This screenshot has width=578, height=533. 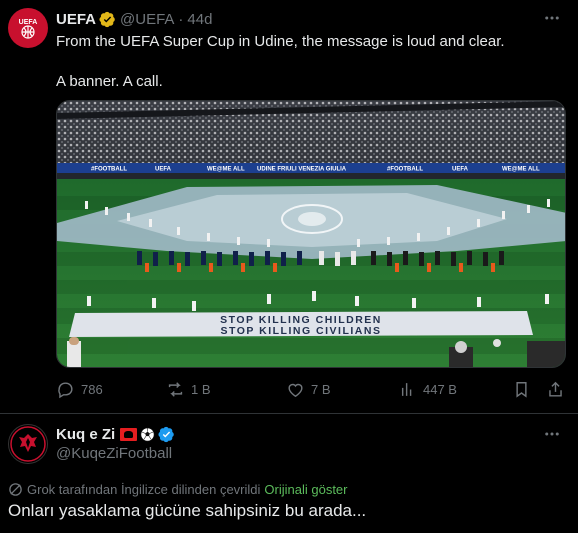 What do you see at coordinates (65, 390) in the screenshot?
I see `reply-icon` at bounding box center [65, 390].